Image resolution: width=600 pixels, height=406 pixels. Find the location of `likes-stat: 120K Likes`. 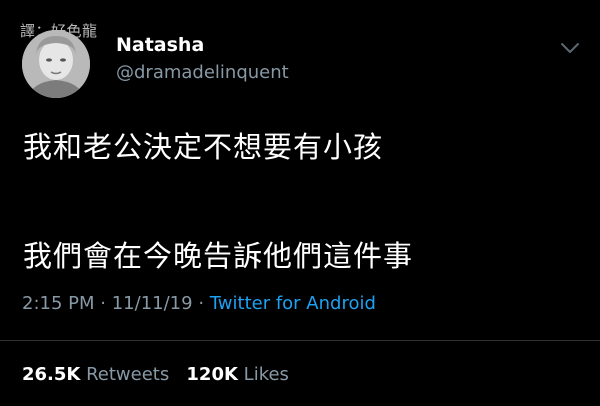

likes-stat: 120K Likes is located at coordinates (237, 374).